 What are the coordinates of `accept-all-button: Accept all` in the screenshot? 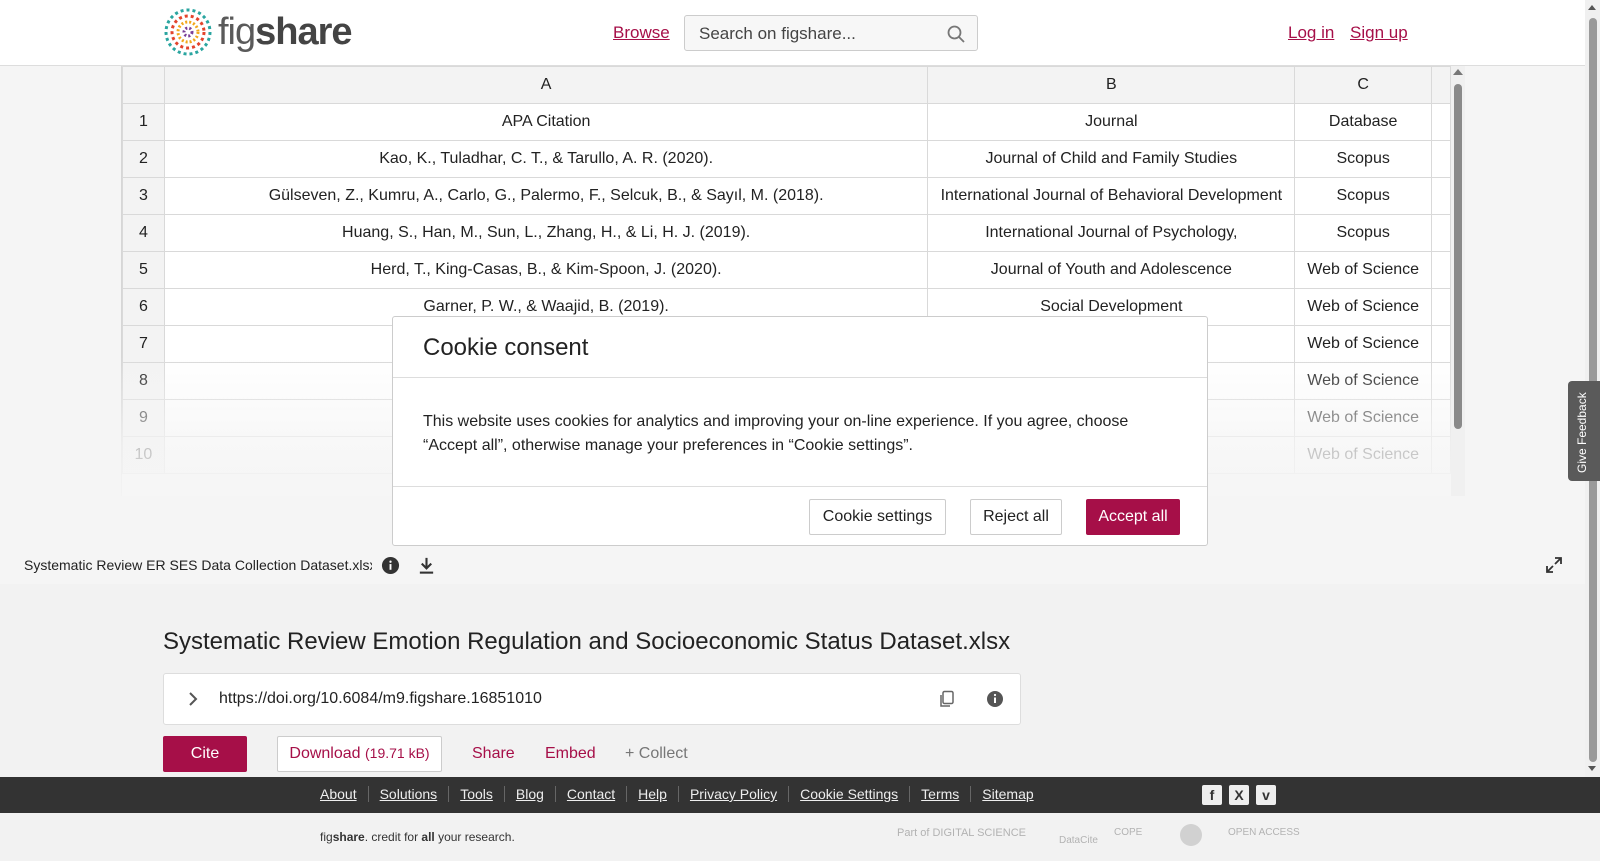 It's located at (1133, 517).